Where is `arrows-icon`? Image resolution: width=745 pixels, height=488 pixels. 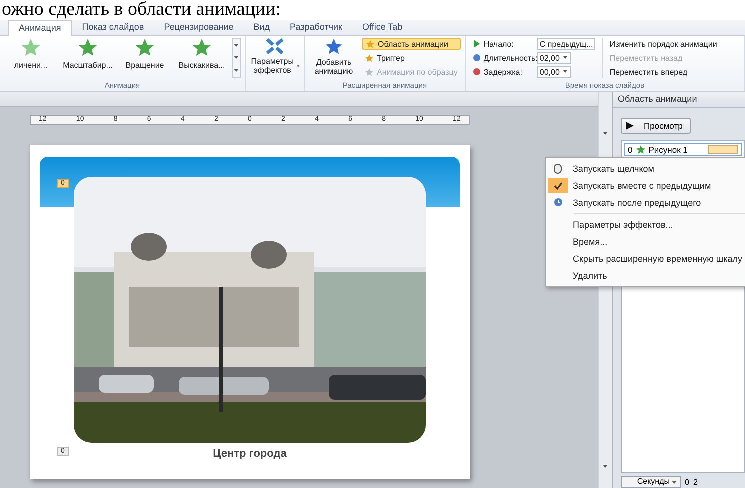
arrows-icon is located at coordinates (275, 46).